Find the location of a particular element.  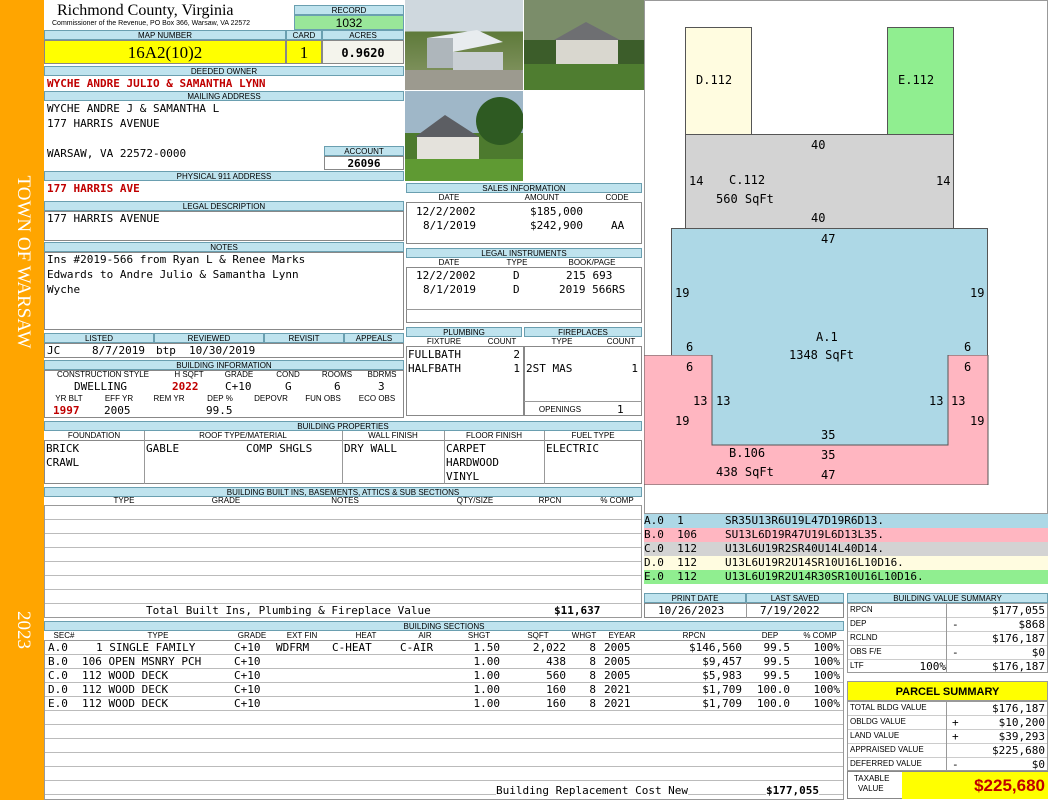

photo-carport is located at coordinates (464, 45).